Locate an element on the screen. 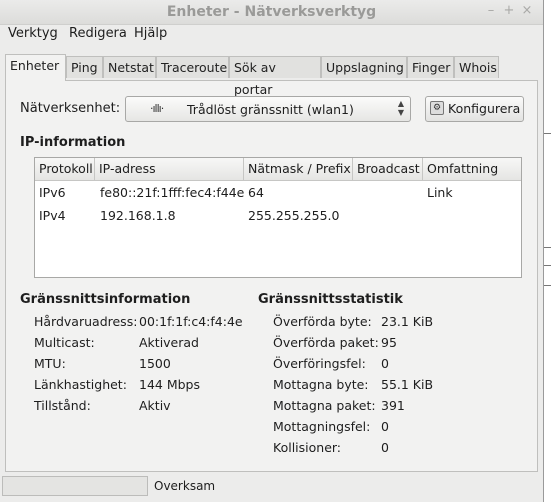 This screenshot has width=551, height=502. close-icon: × is located at coordinates (527, 11).